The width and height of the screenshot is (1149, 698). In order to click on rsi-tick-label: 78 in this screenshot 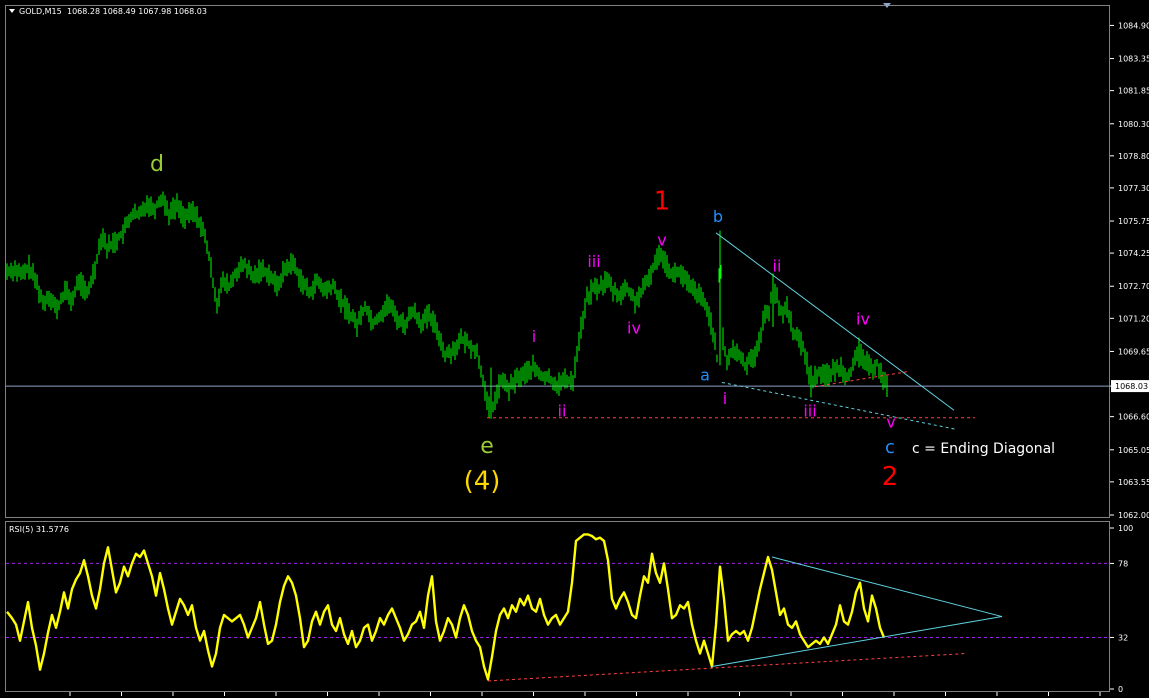, I will do `click(1123, 563)`.